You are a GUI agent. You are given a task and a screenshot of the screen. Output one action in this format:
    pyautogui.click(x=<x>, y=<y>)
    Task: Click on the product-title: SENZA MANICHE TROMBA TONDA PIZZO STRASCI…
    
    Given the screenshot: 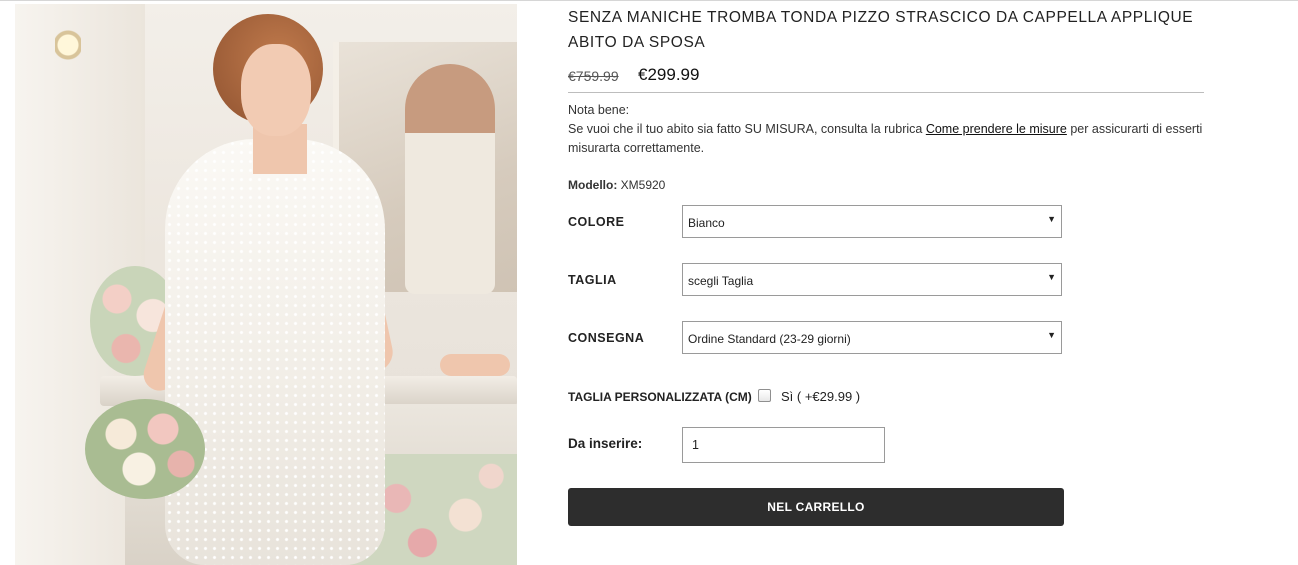 What is the action you would take?
    pyautogui.click(x=881, y=30)
    